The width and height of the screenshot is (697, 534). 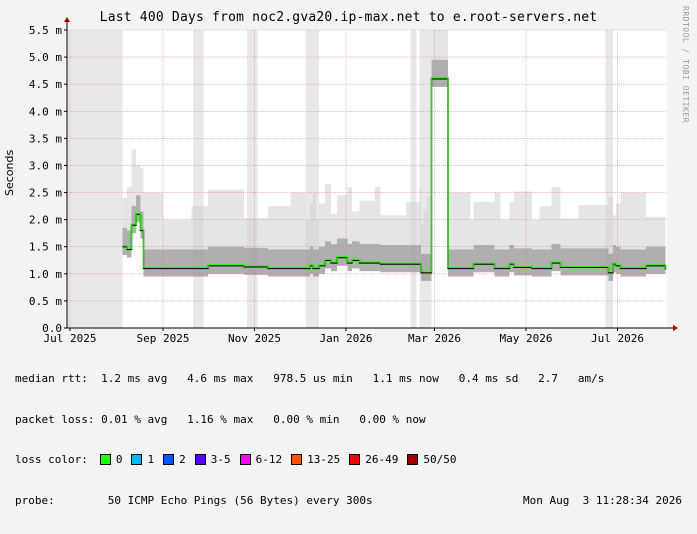 I want to click on loss-color-item: 6-12, so click(x=261, y=460).